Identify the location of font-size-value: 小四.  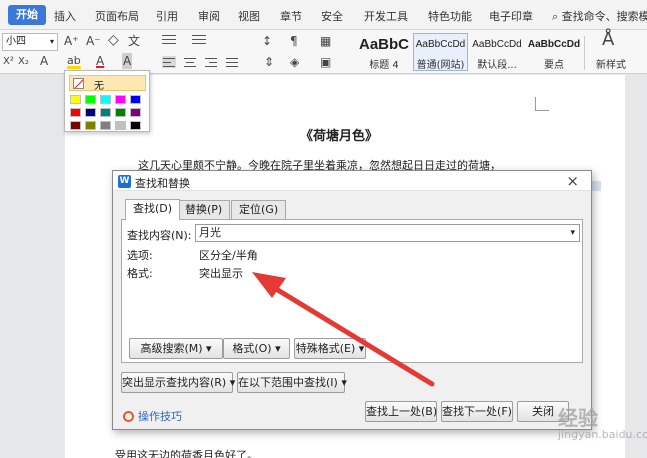
(16, 41).